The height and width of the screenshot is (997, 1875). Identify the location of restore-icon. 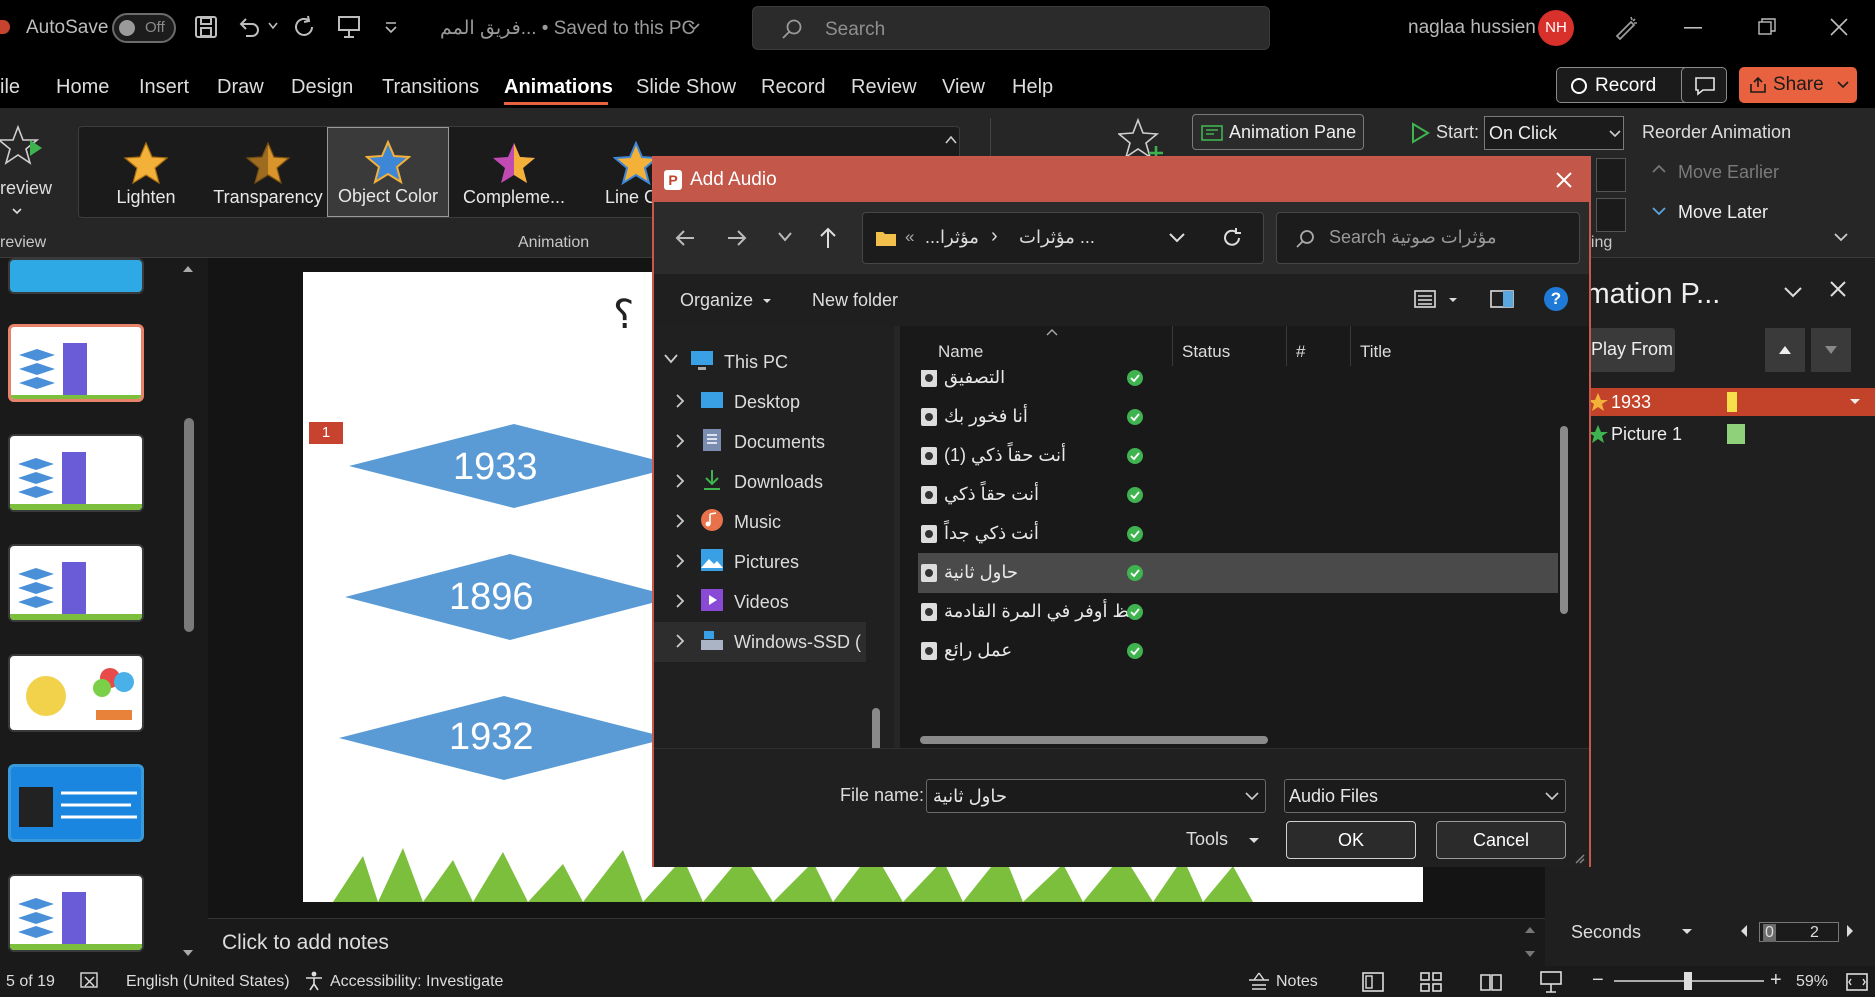
(1767, 27).